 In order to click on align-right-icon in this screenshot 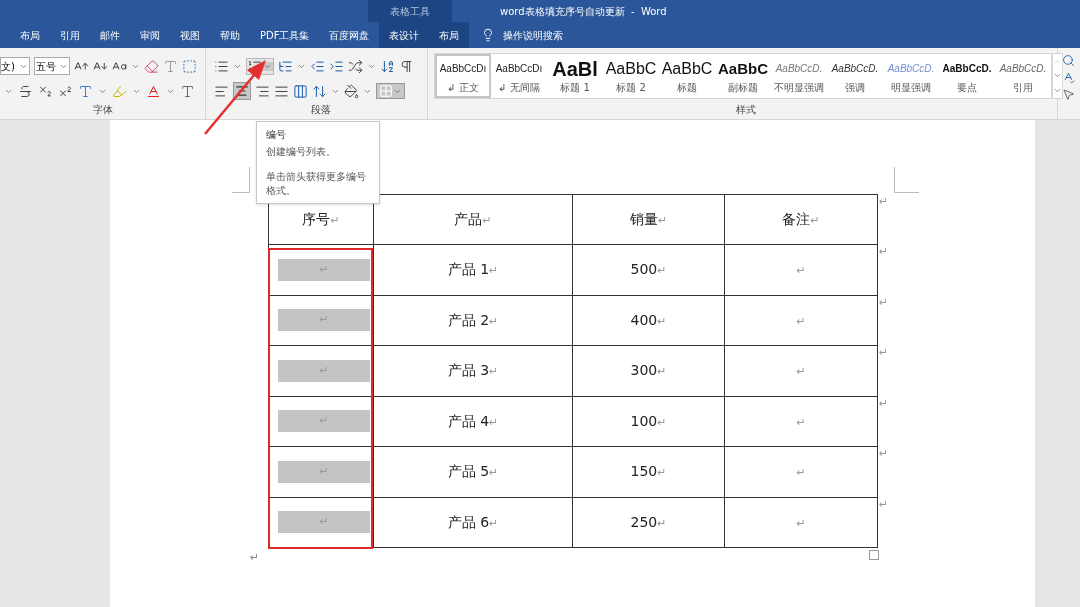, I will do `click(262, 91)`.